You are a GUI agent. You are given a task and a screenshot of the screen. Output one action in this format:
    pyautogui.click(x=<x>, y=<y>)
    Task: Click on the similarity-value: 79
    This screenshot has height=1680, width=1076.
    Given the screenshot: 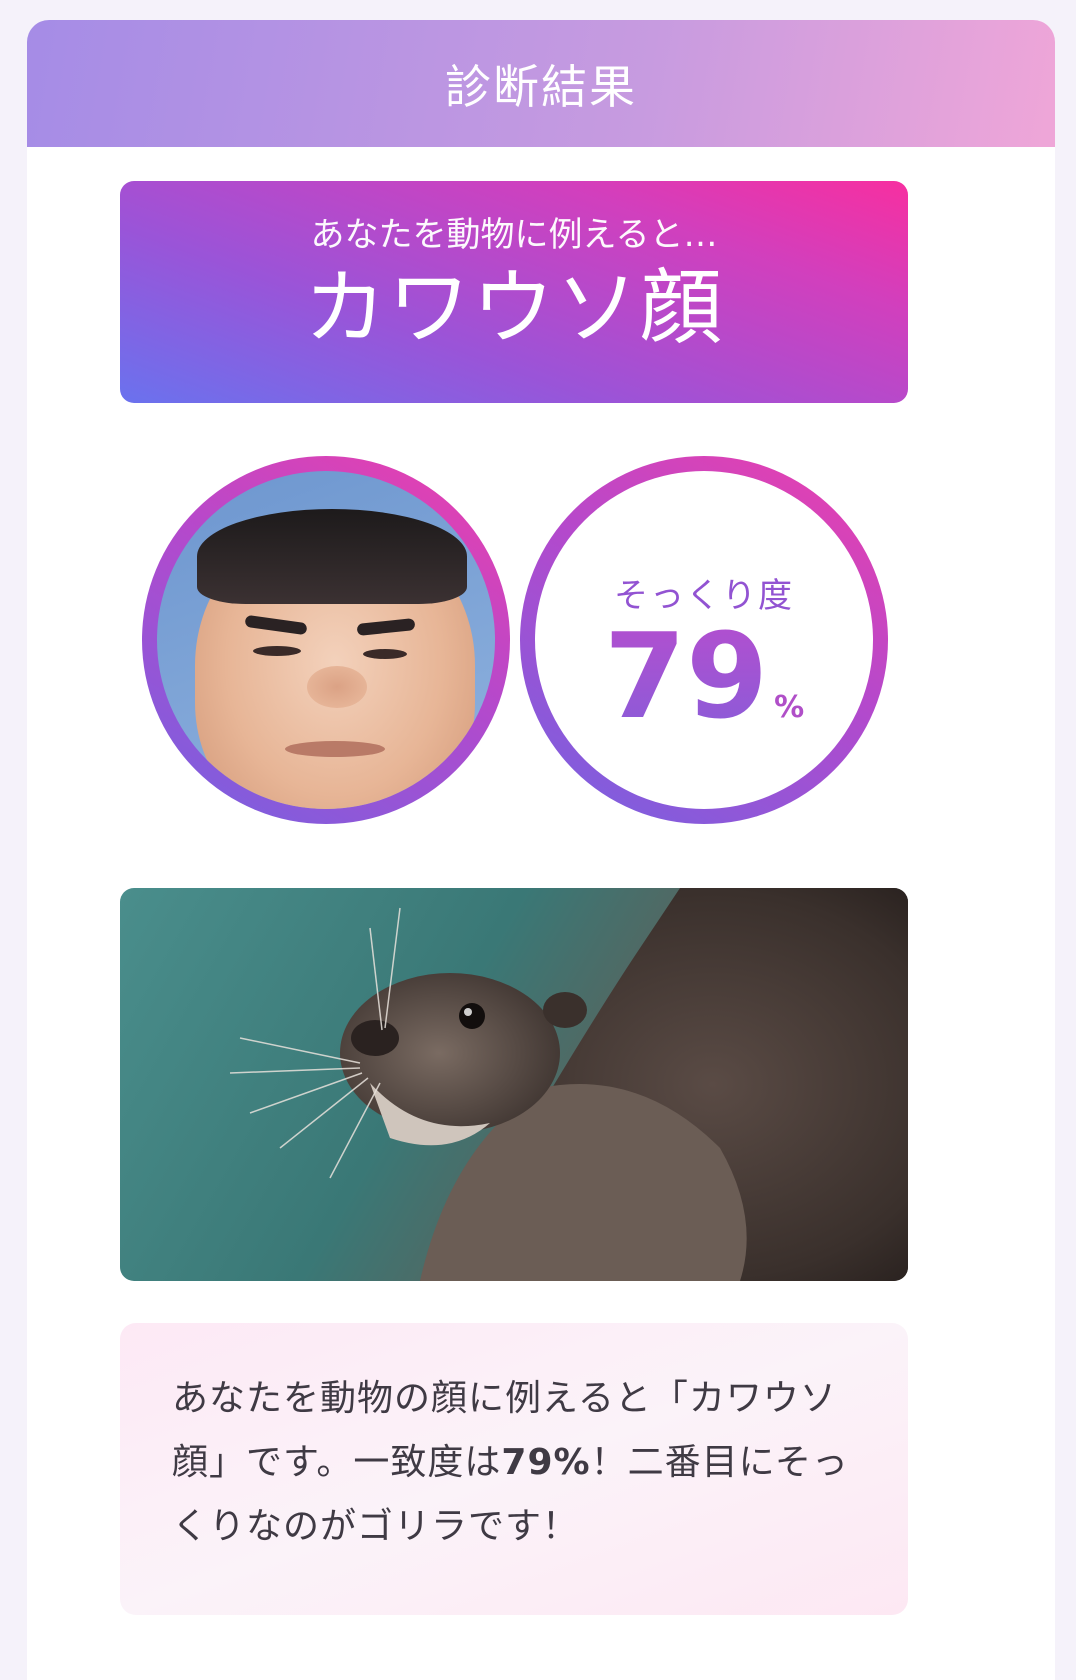 What is the action you would take?
    pyautogui.click(x=686, y=676)
    